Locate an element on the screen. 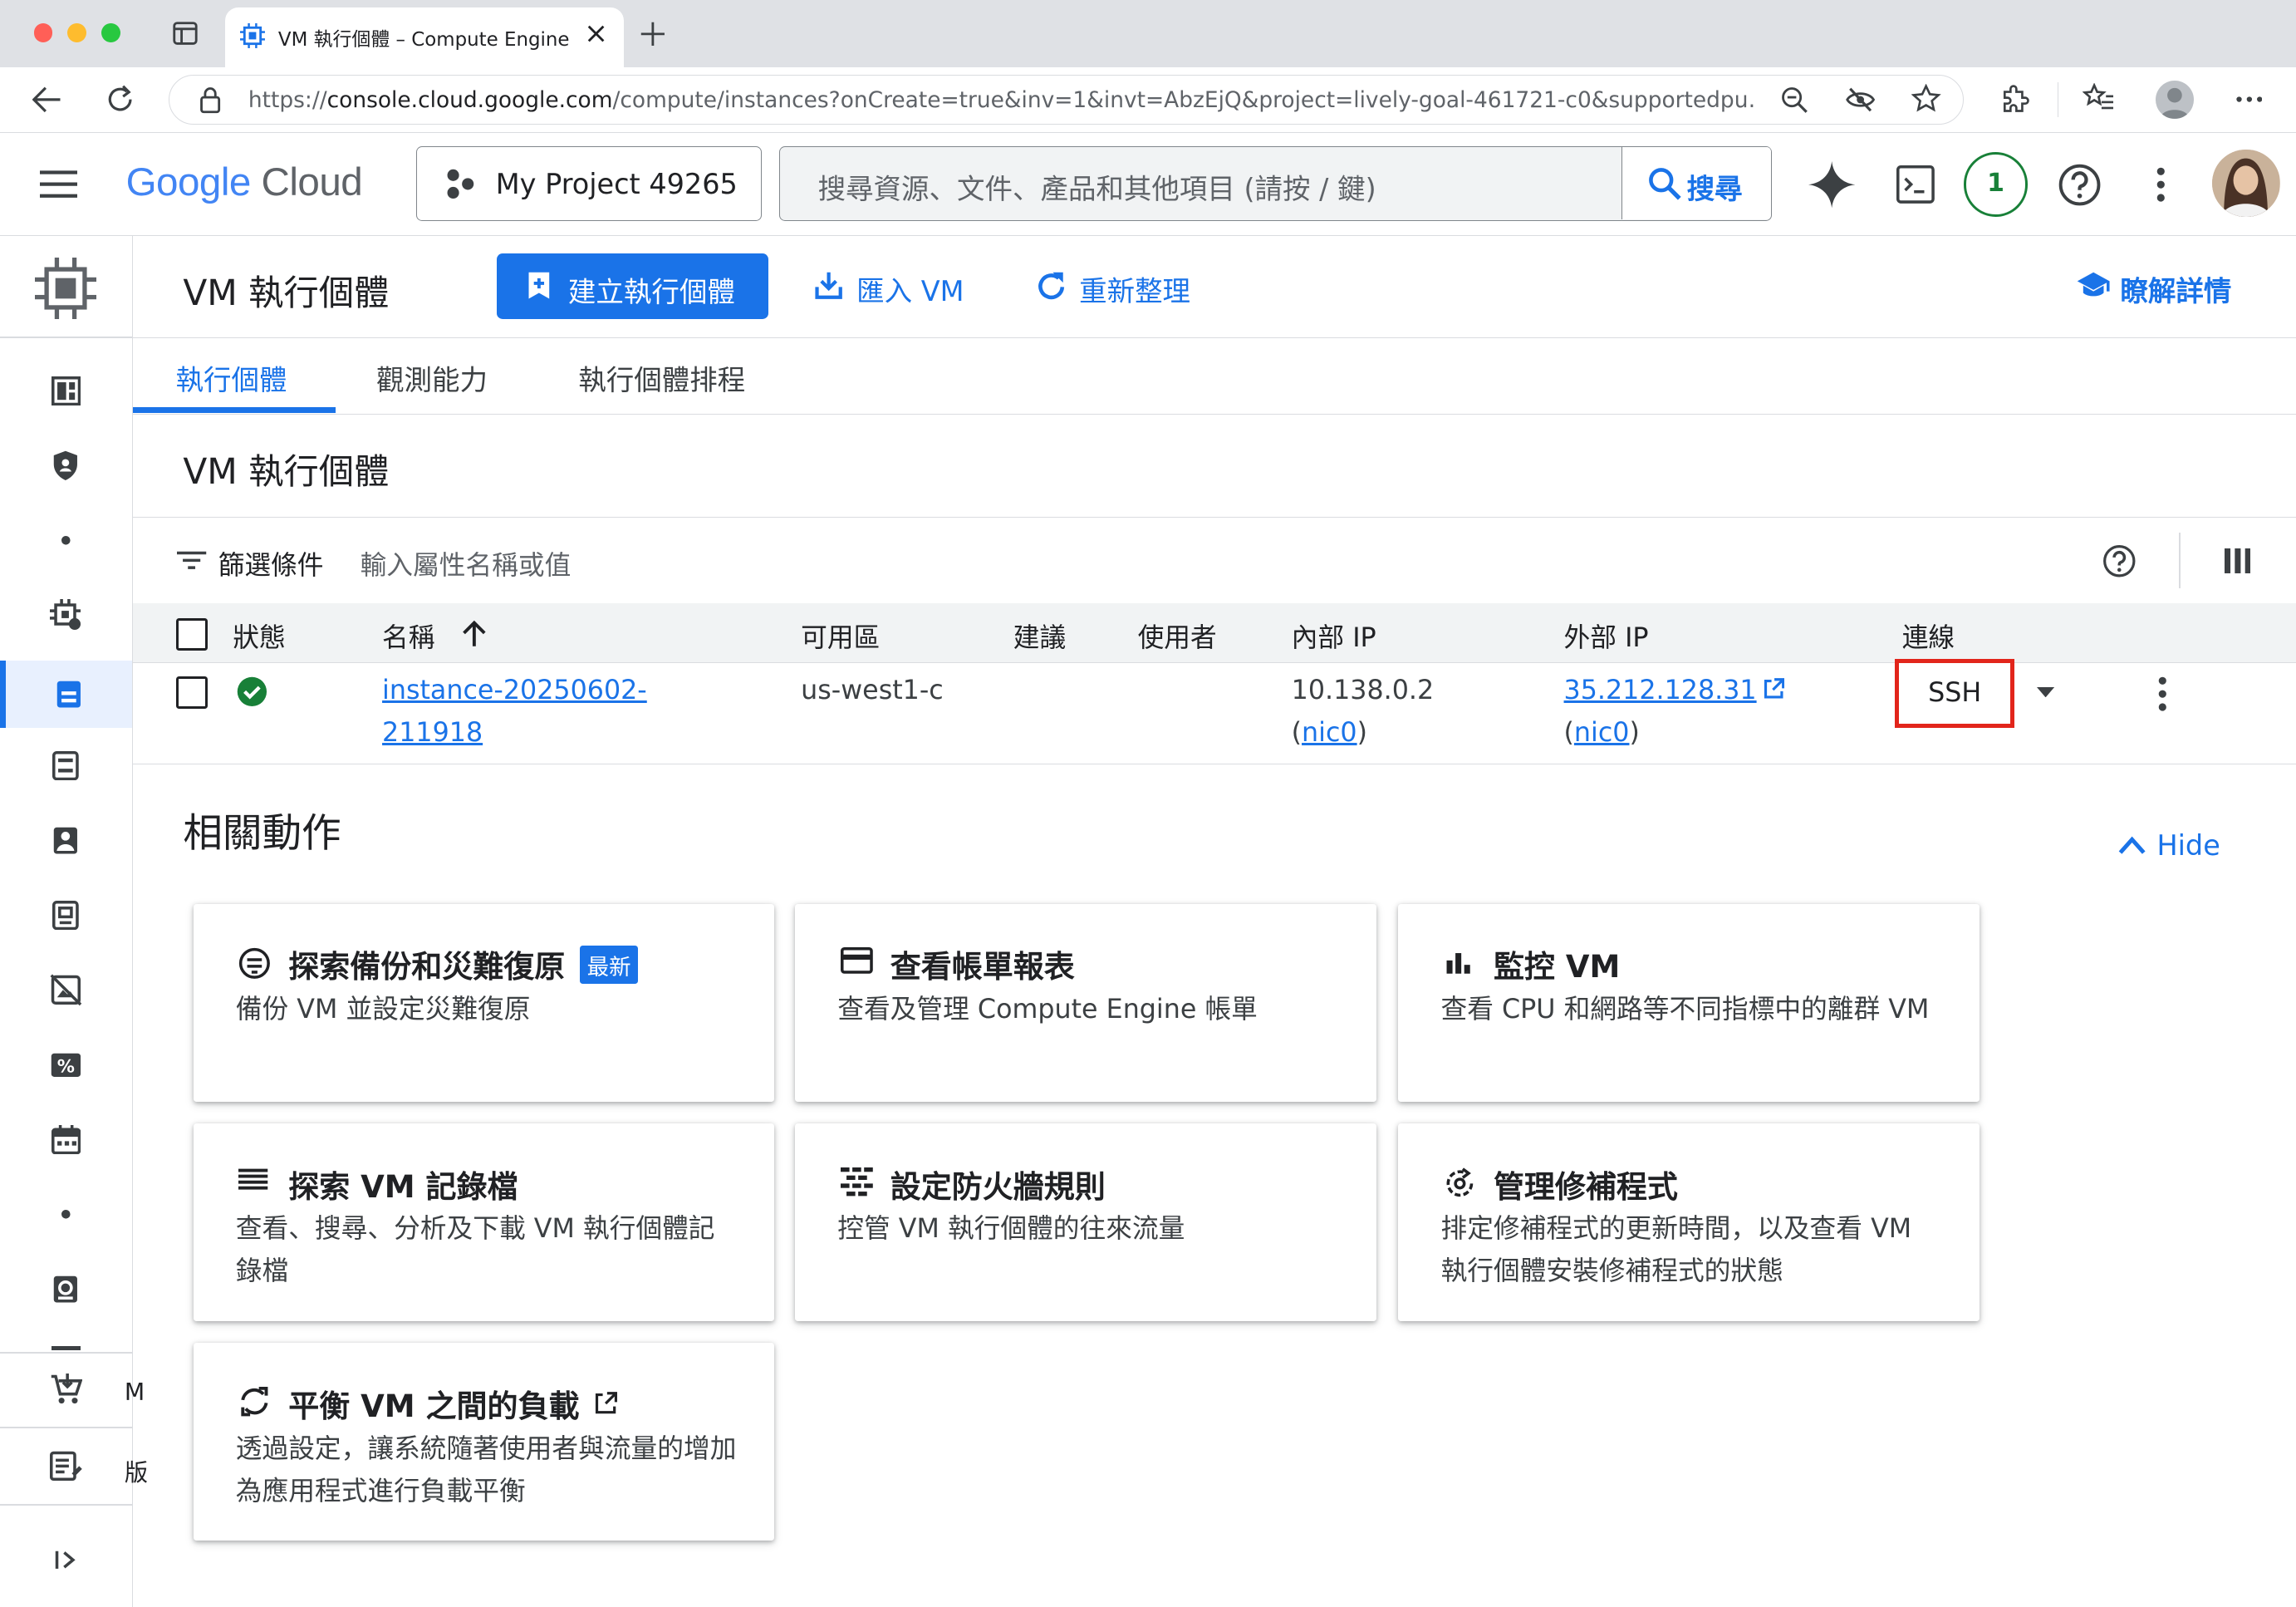 The width and height of the screenshot is (2296, 1607). main-menu-icon is located at coordinates (58, 184).